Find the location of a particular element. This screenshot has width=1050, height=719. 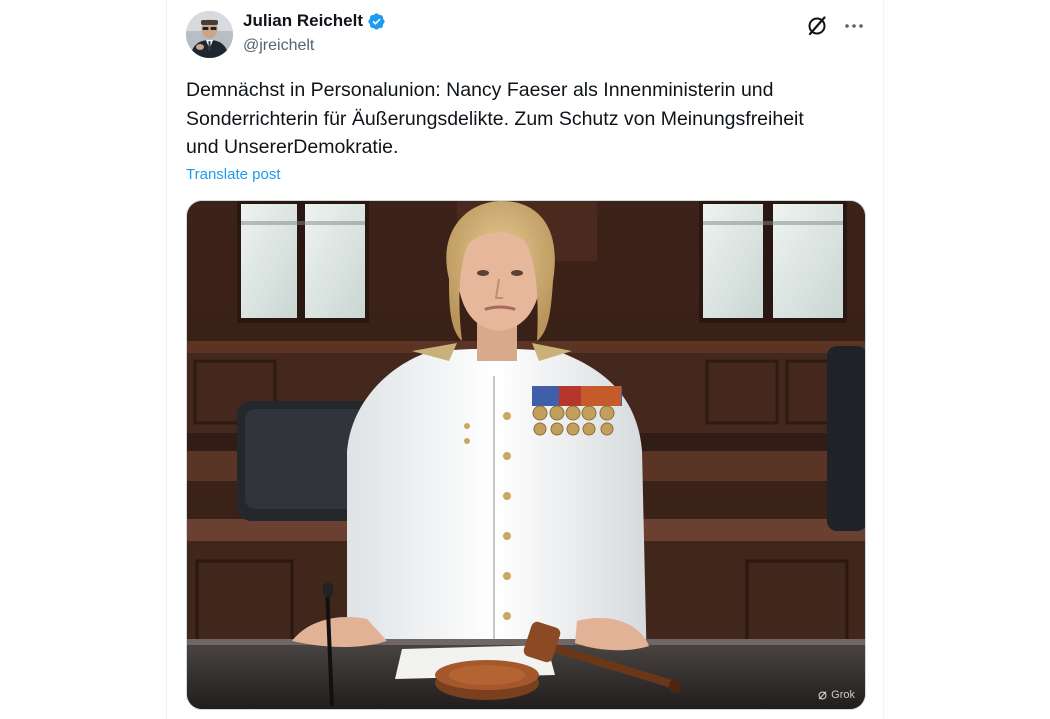

author-name-row: Julian Reichelt is located at coordinates (314, 21).